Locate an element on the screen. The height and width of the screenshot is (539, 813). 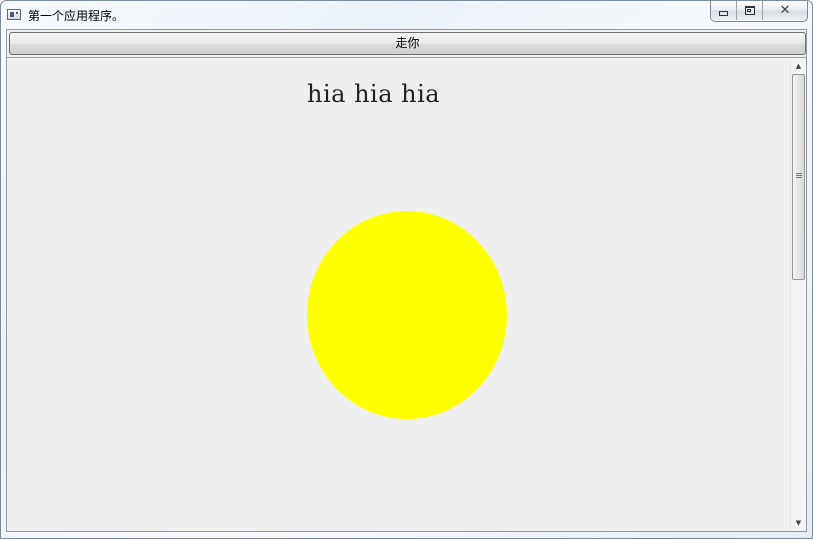
caption-buttons: ✕ is located at coordinates (759, 11).